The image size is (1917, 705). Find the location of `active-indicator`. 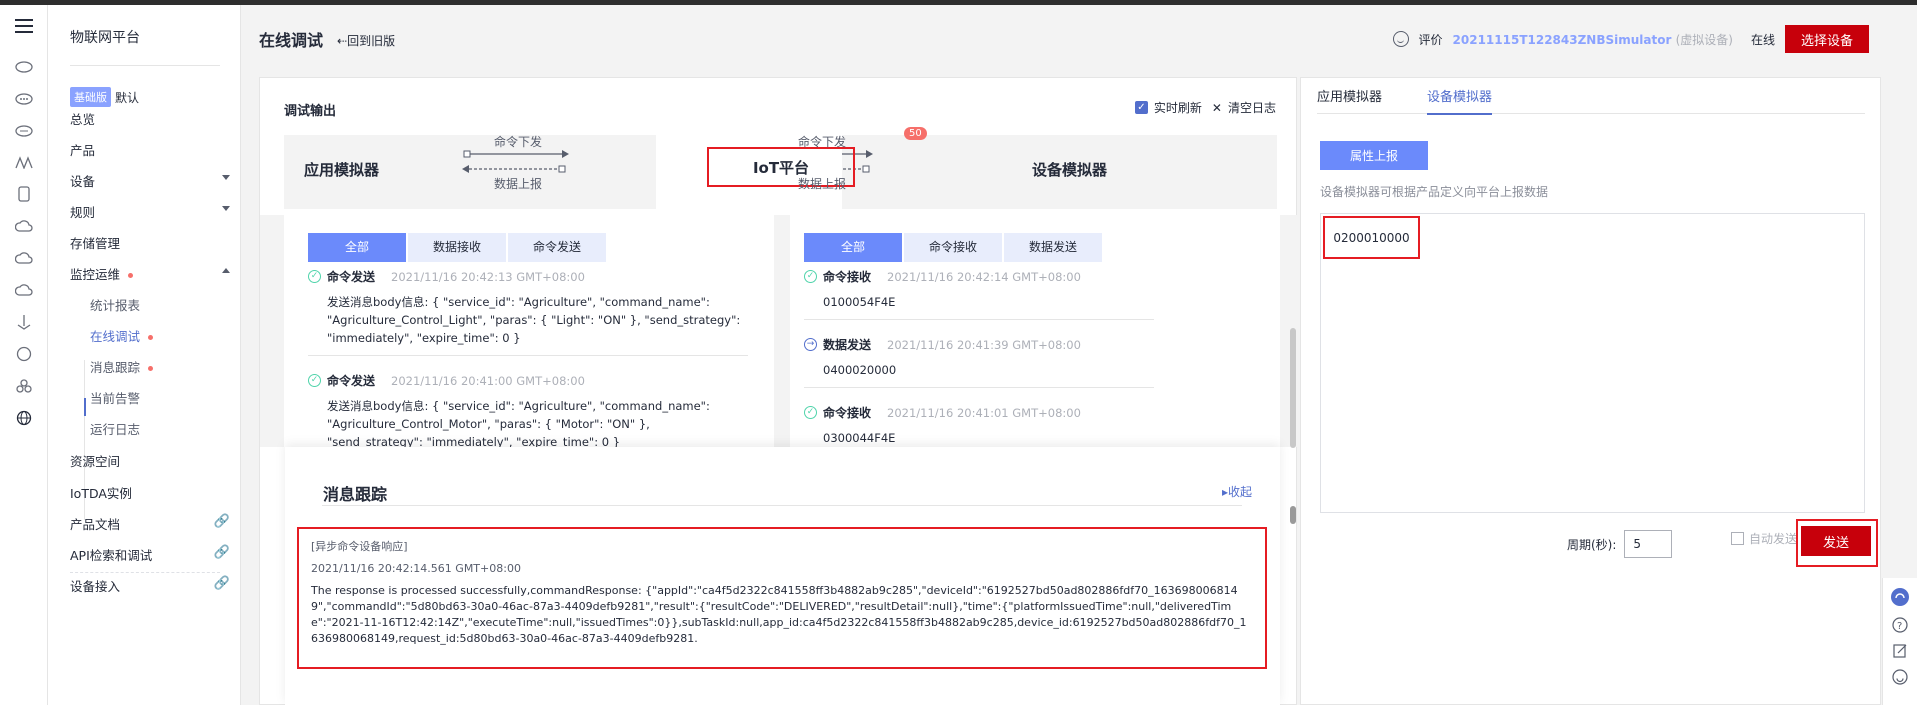

active-indicator is located at coordinates (85, 407).